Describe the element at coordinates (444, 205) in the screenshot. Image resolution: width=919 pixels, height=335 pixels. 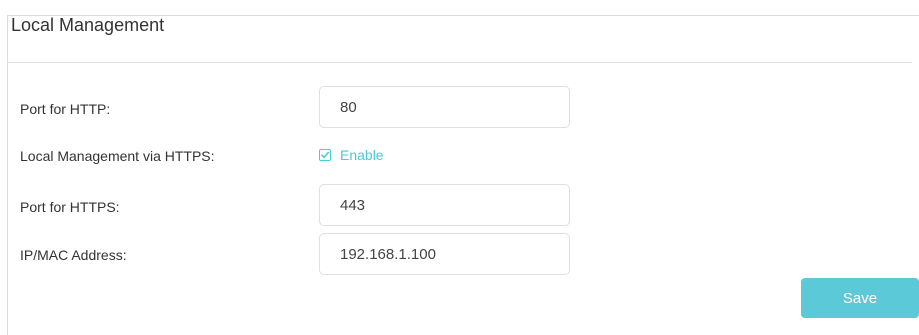
I see `https-port-input` at that location.